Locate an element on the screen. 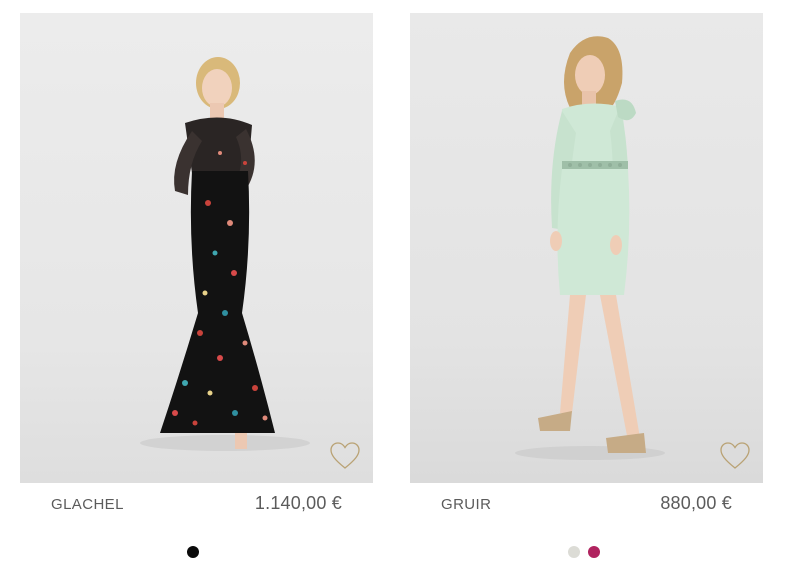 The image size is (798, 563). color-swatch-fuchsia is located at coordinates (594, 552).